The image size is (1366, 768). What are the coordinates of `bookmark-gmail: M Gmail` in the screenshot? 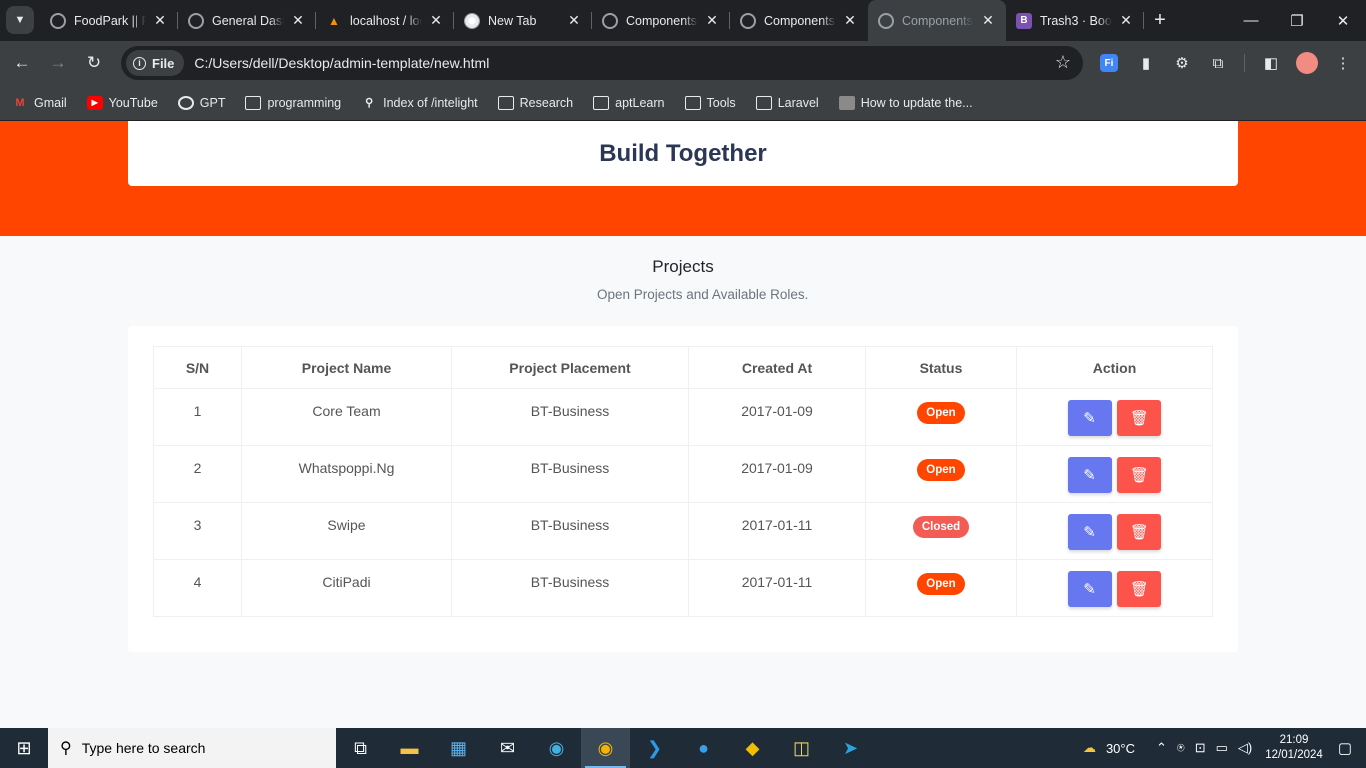 It's located at (39, 103).